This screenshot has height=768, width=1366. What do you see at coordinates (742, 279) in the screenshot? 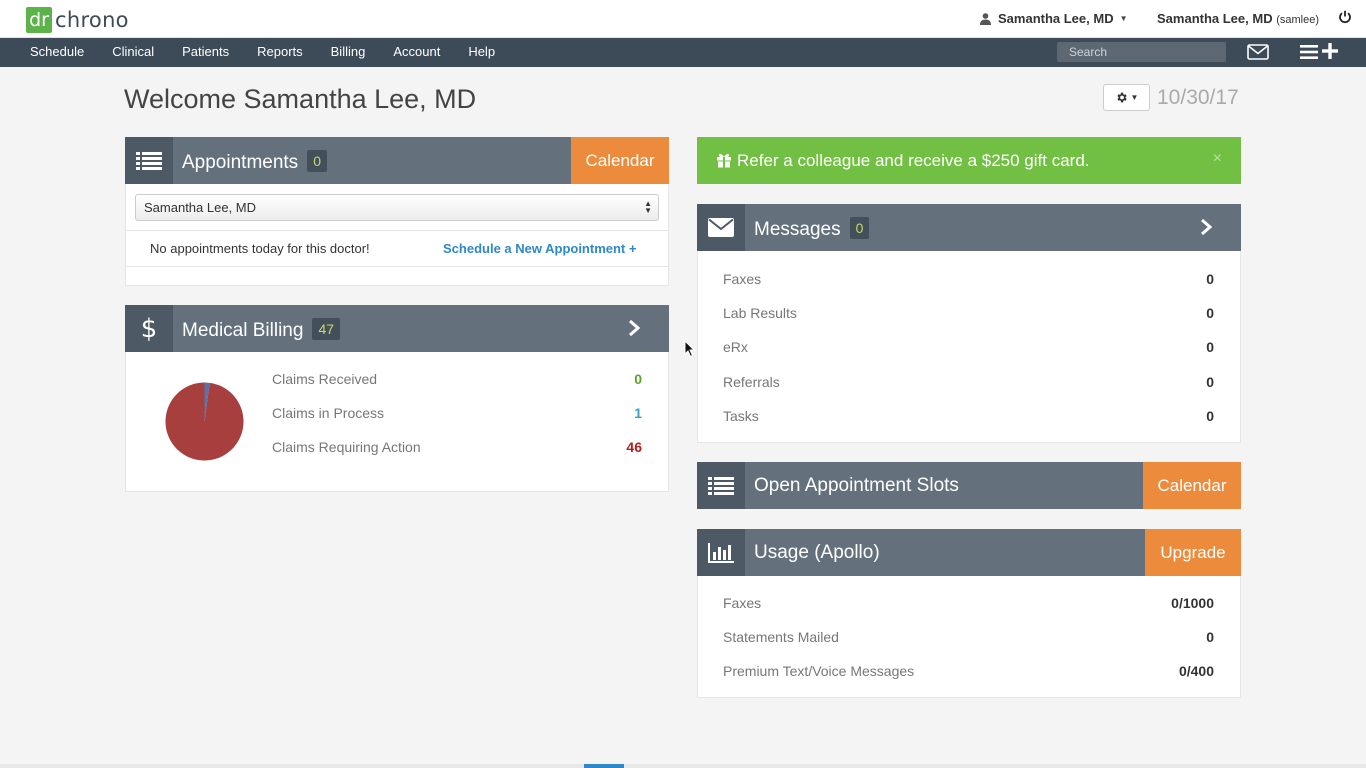
I see `messages-faxes-label: Faxes` at bounding box center [742, 279].